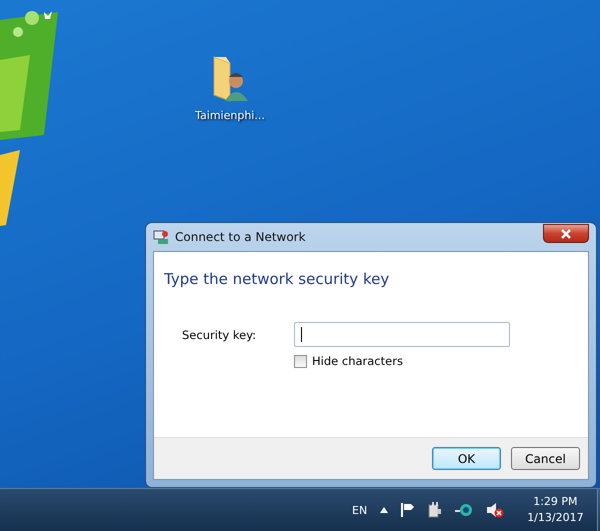 This screenshot has width=600, height=531. Describe the element at coordinates (301, 334) in the screenshot. I see `text-cursor` at that location.